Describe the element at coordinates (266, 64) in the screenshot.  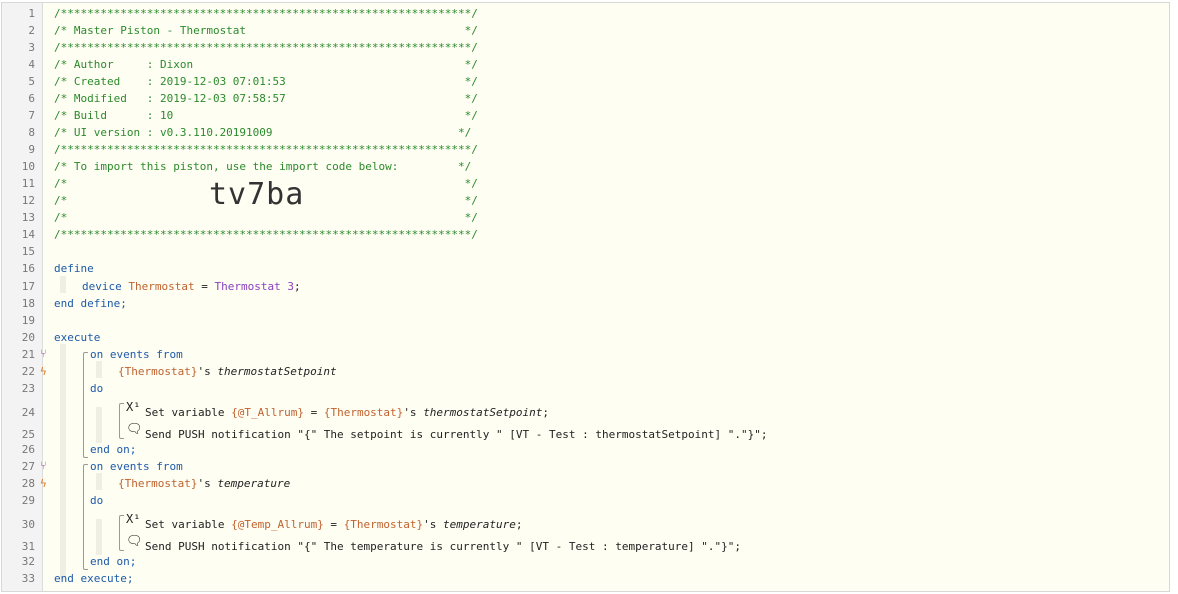
I see `comment-line: /* Author : Dixon */` at that location.